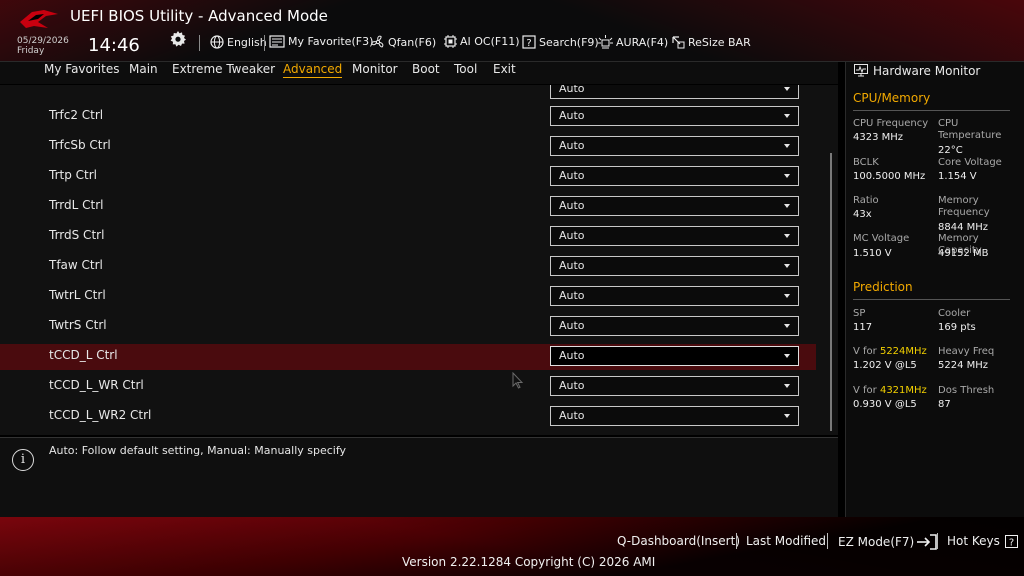 The image size is (1024, 576). I want to click on monitor-icon, so click(861, 70).